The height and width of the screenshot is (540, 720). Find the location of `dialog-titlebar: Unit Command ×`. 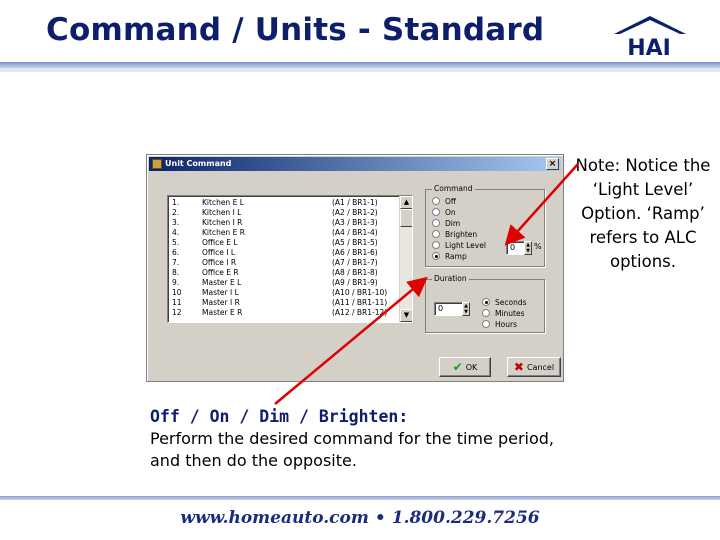

dialog-titlebar: Unit Command × is located at coordinates (355, 164).